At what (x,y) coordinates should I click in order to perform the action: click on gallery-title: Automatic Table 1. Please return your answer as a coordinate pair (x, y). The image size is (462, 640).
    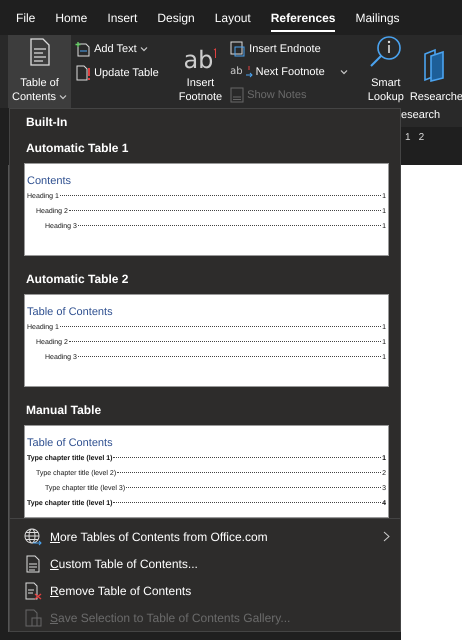
    Looking at the image, I should click on (77, 148).